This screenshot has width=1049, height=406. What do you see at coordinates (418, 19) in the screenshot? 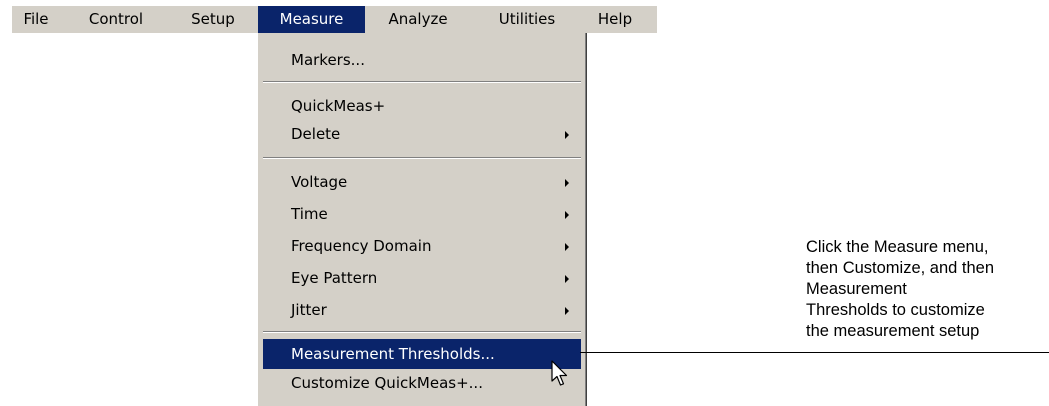
I see `menu-analyze: Analyze` at bounding box center [418, 19].